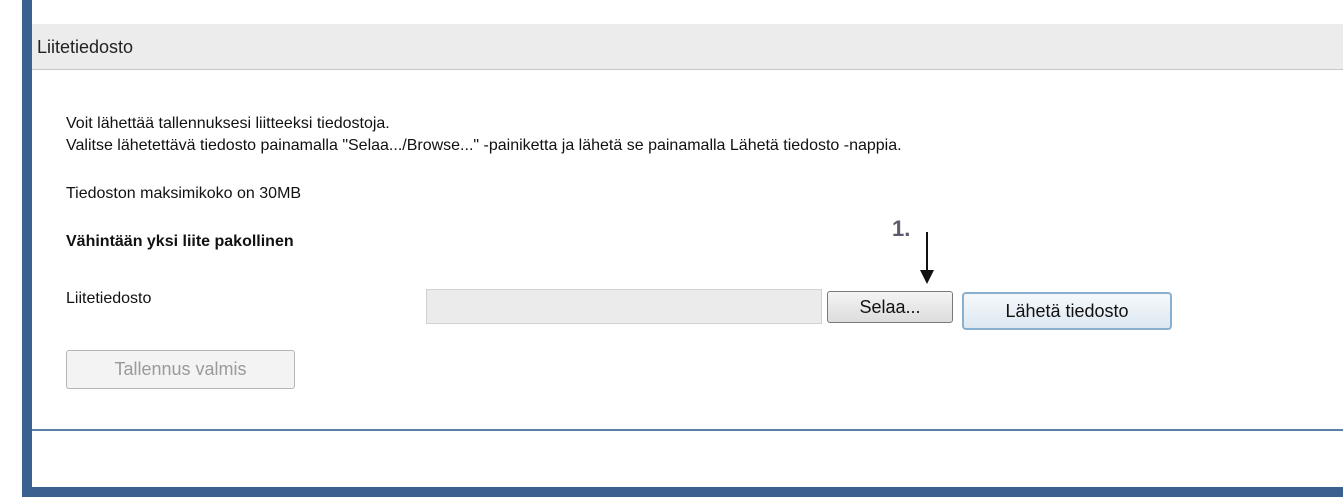 Image resolution: width=1343 pixels, height=497 pixels. Describe the element at coordinates (109, 298) in the screenshot. I see `attachment-field-label: Liitetiedosto` at that location.